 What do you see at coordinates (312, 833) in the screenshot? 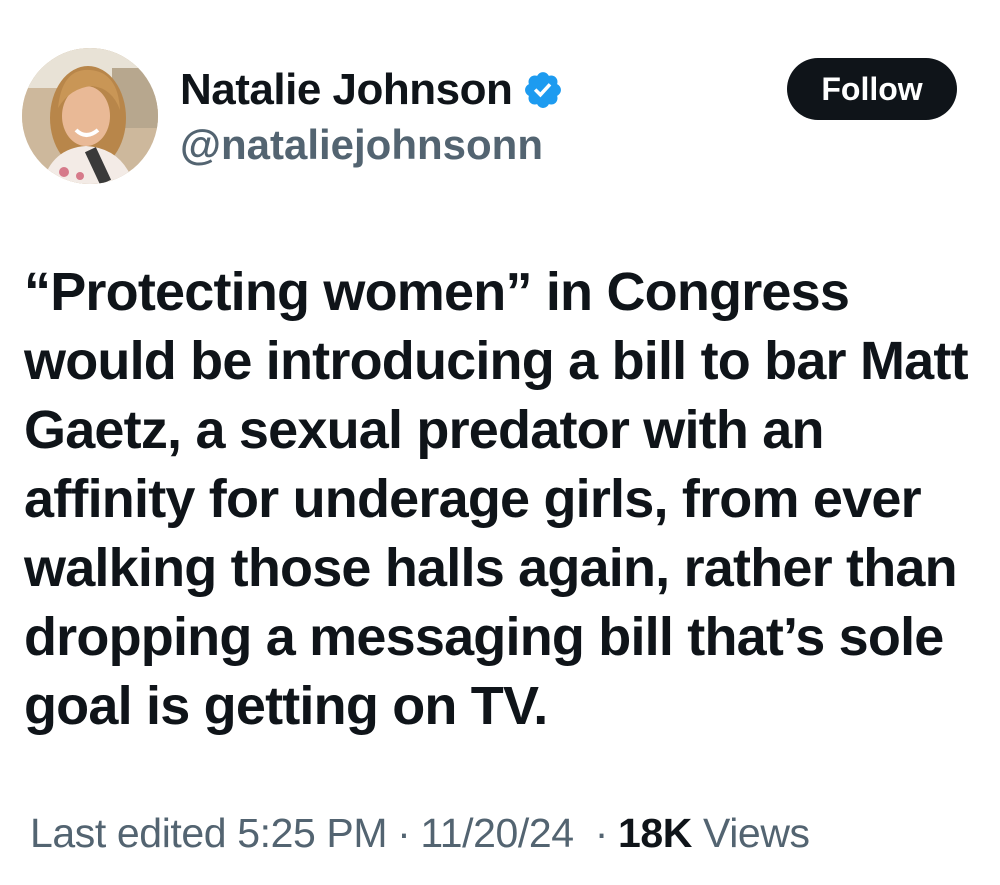
I see `tweet-time: 5:25 PM` at bounding box center [312, 833].